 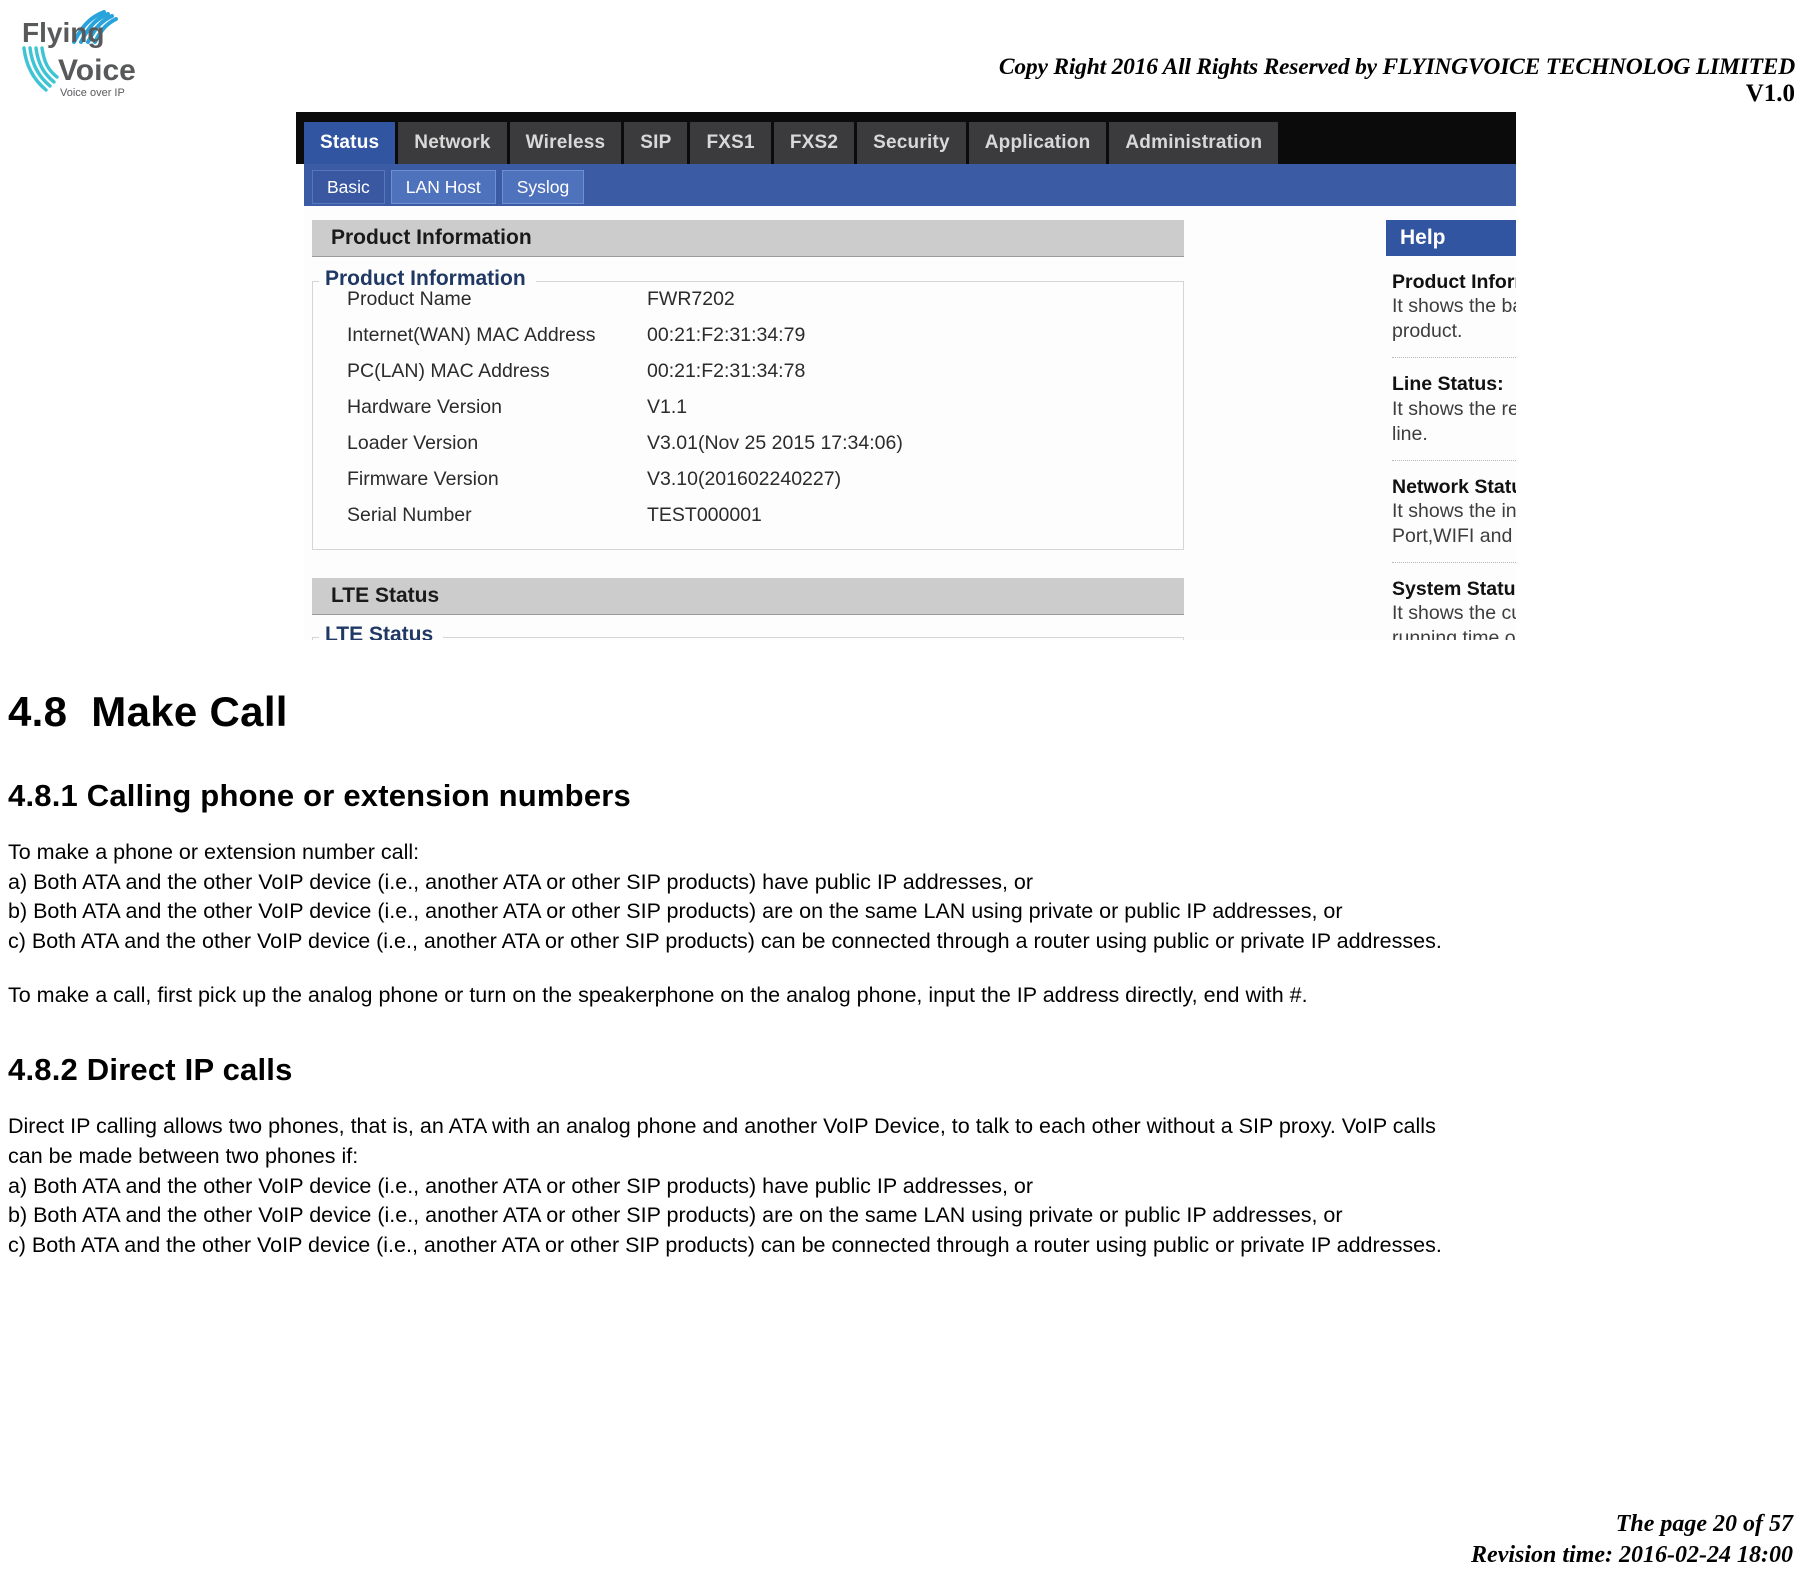 What do you see at coordinates (1704, 1523) in the screenshot?
I see `page-number: The page 20 of 57` at bounding box center [1704, 1523].